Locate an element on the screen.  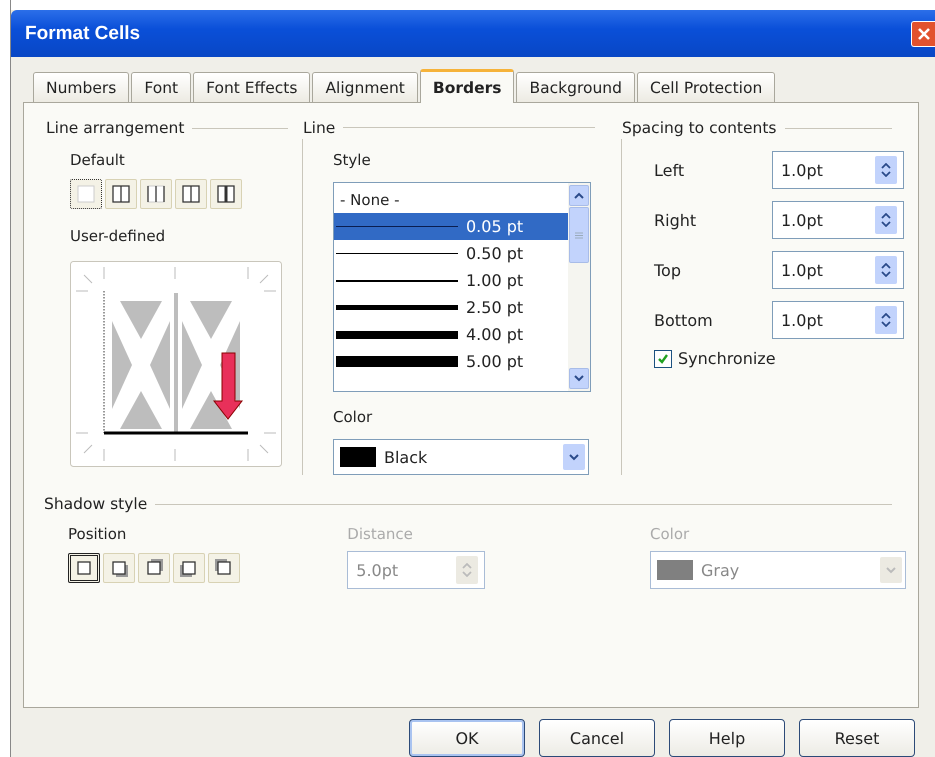
distance-field: 5.0pt is located at coordinates (416, 570).